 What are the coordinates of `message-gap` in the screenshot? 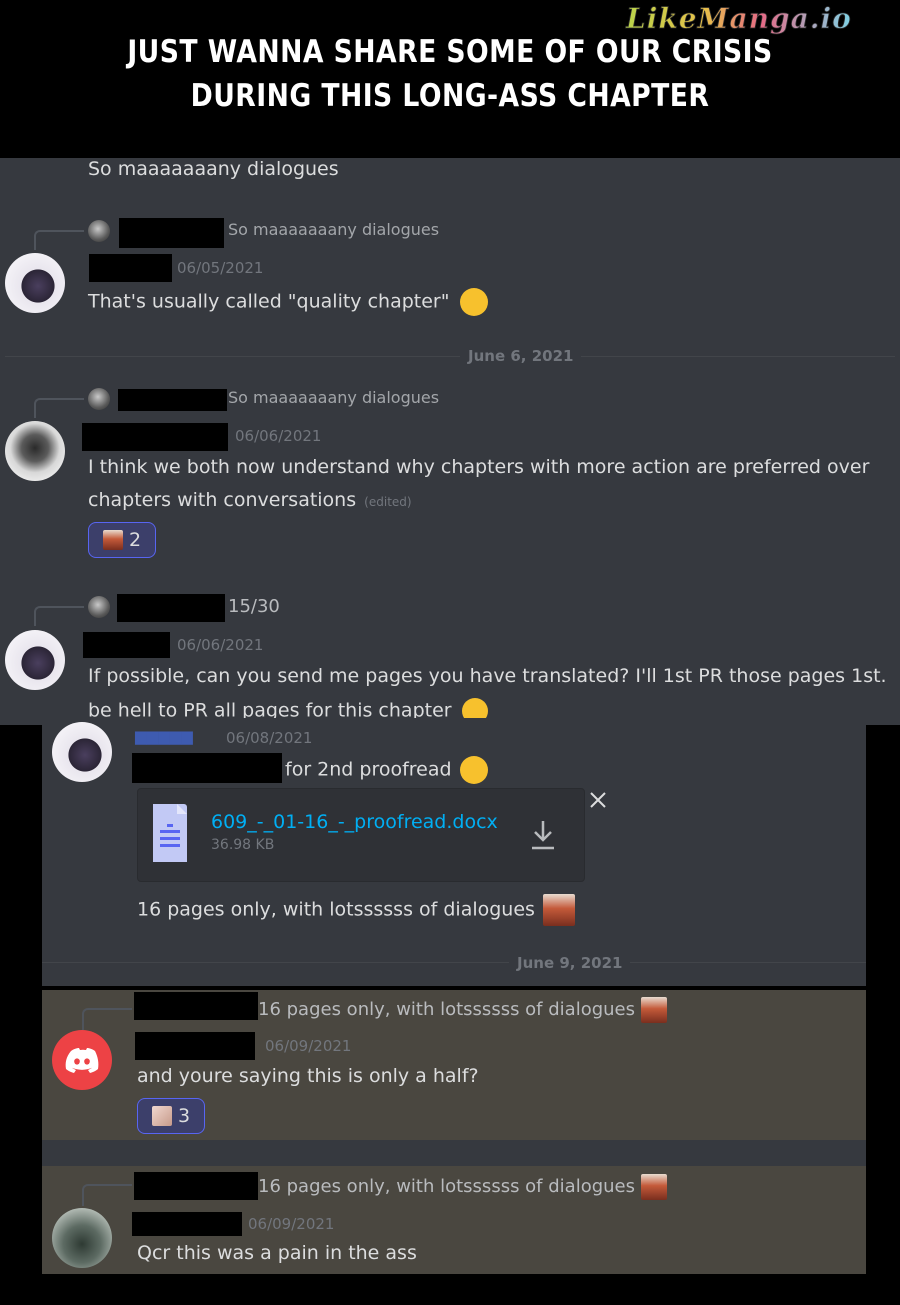 It's located at (454, 1153).